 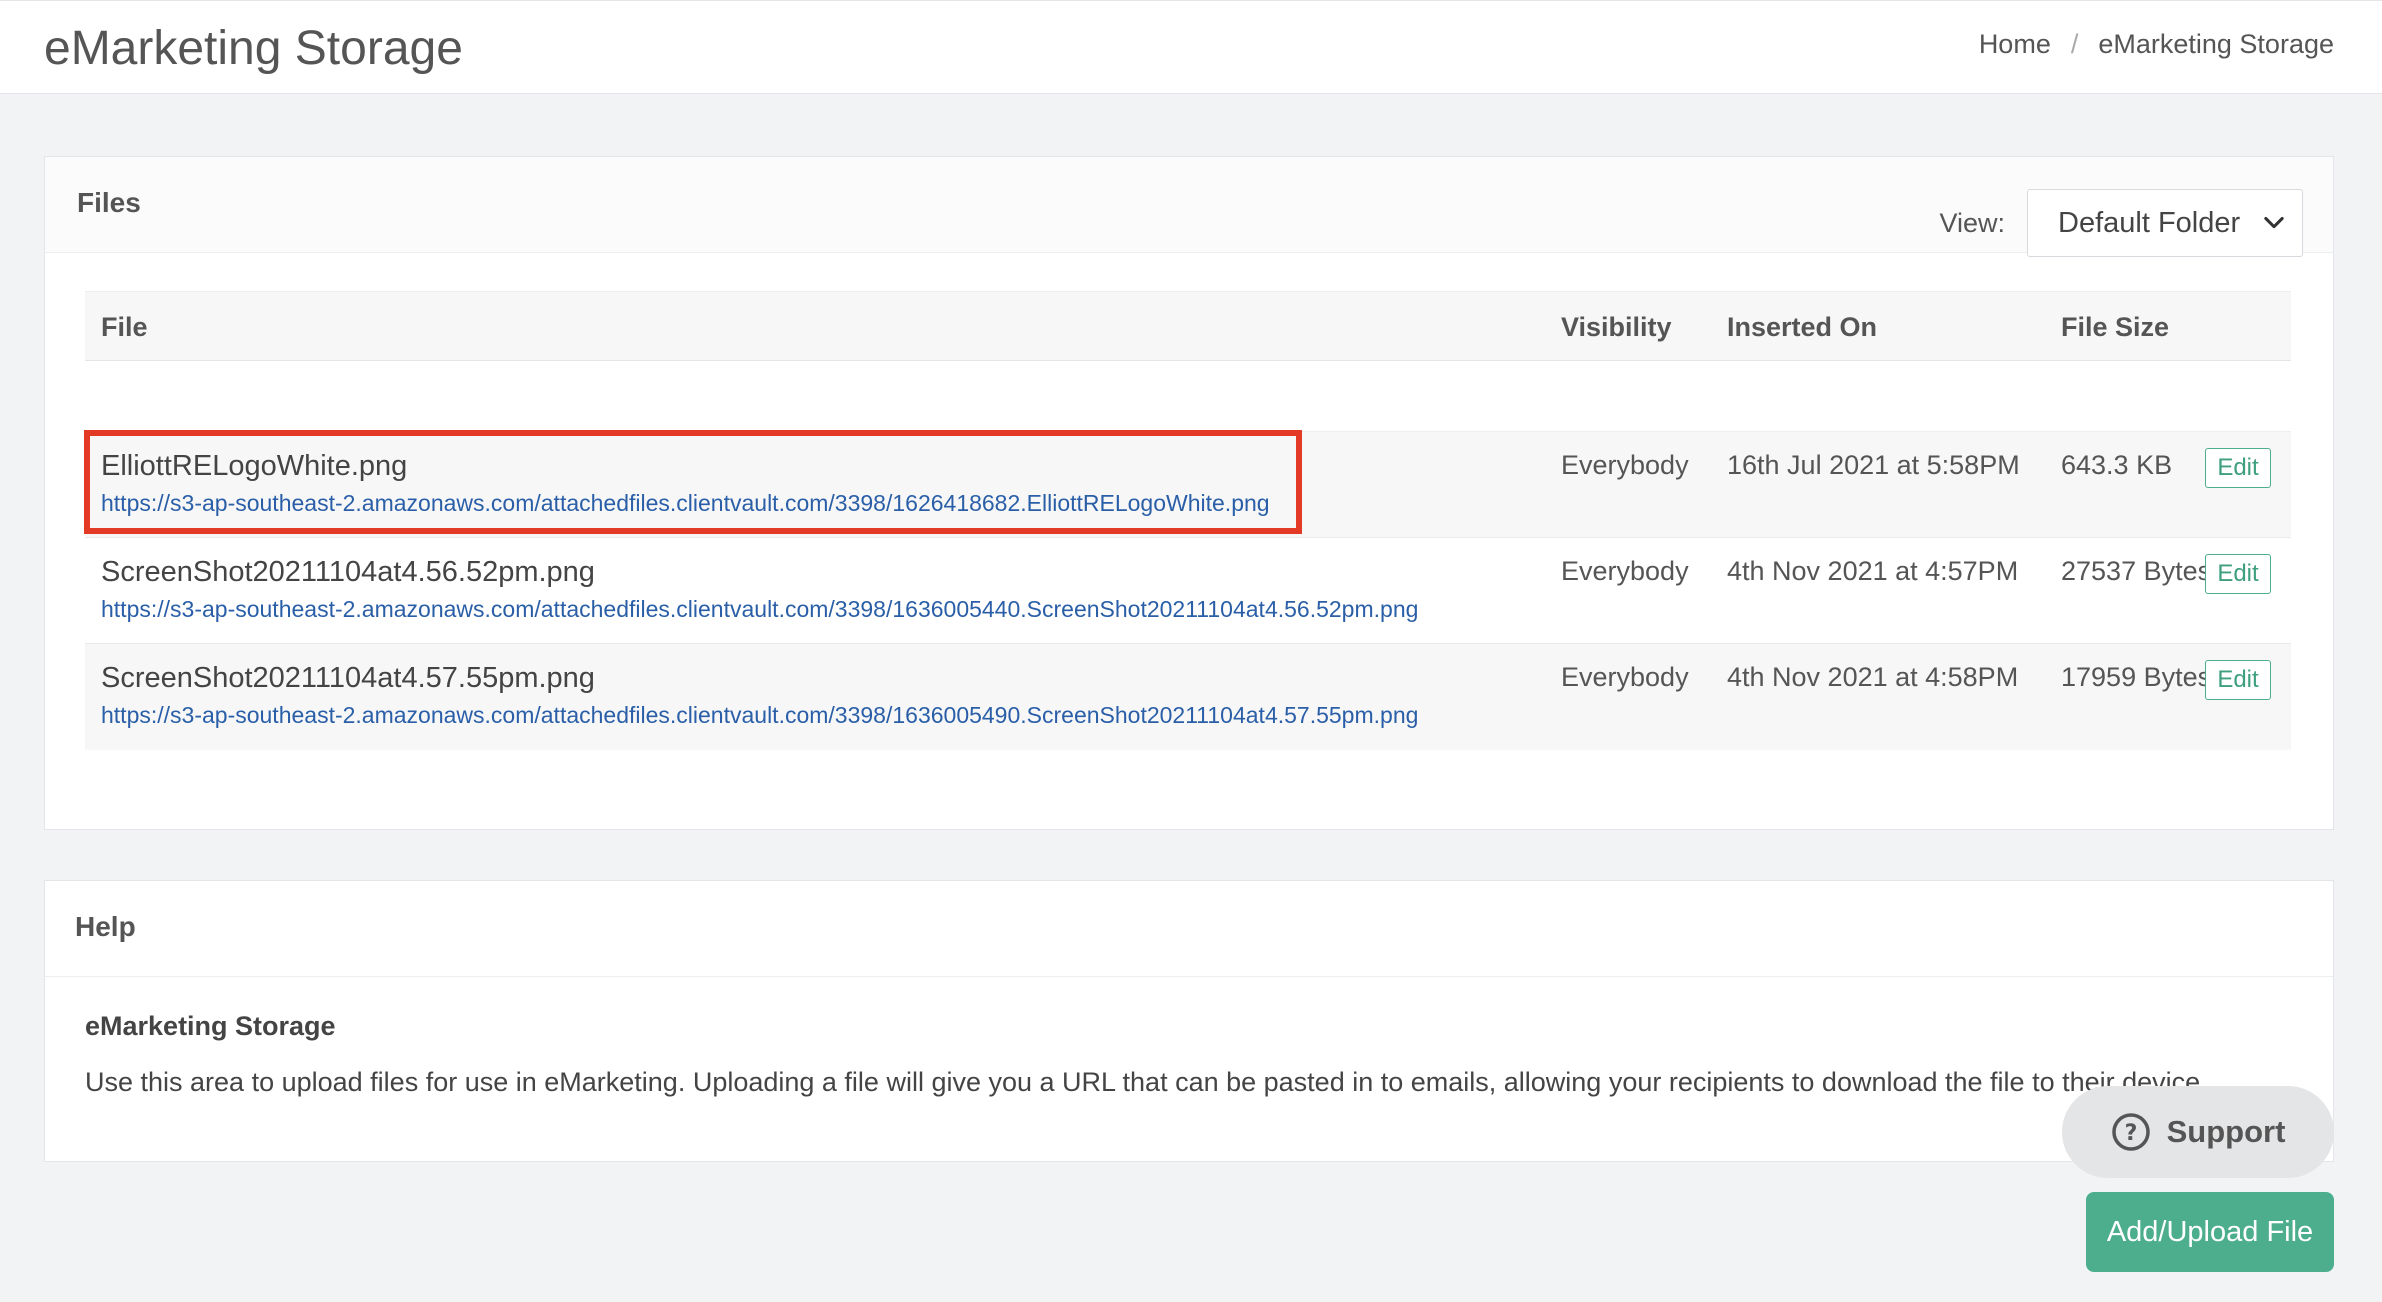 I want to click on breadcrumb: Home / eMarketing Storage, so click(x=2156, y=44).